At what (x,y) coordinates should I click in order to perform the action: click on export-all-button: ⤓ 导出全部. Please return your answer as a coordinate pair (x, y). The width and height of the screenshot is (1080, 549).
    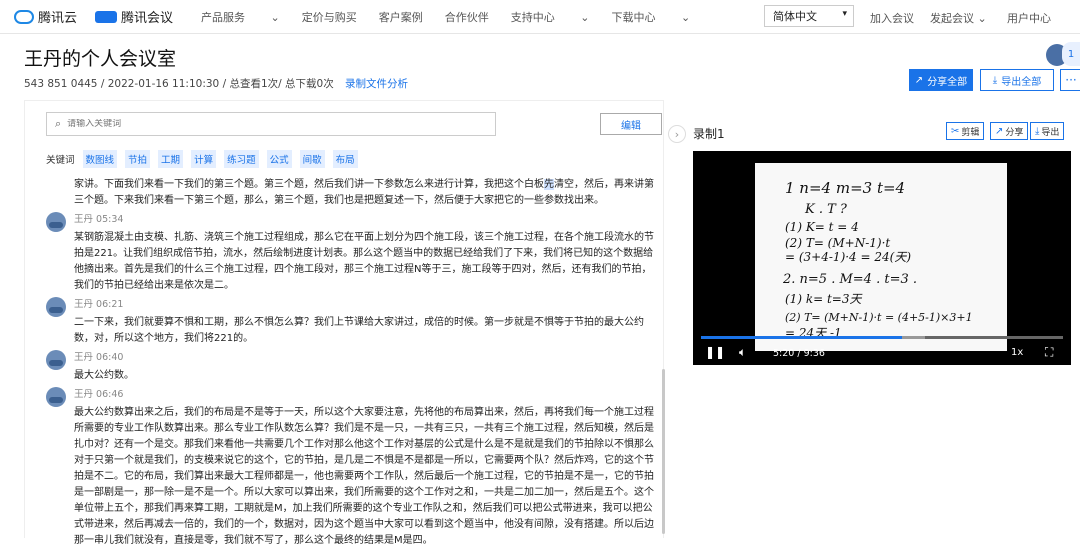
    Looking at the image, I should click on (1017, 80).